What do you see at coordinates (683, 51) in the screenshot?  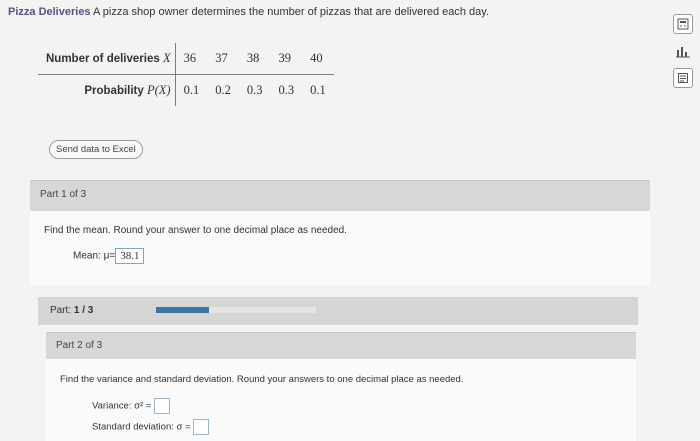 I see `chart-icon` at bounding box center [683, 51].